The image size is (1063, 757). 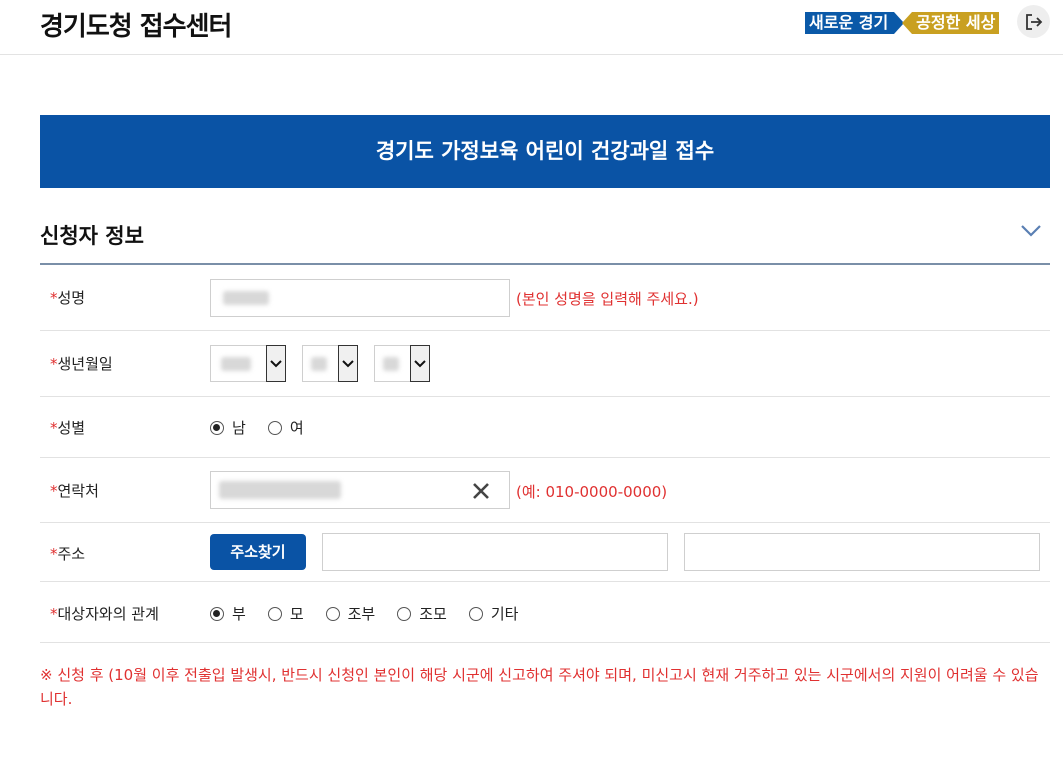 I want to click on relation-option-father: 부, so click(x=228, y=613).